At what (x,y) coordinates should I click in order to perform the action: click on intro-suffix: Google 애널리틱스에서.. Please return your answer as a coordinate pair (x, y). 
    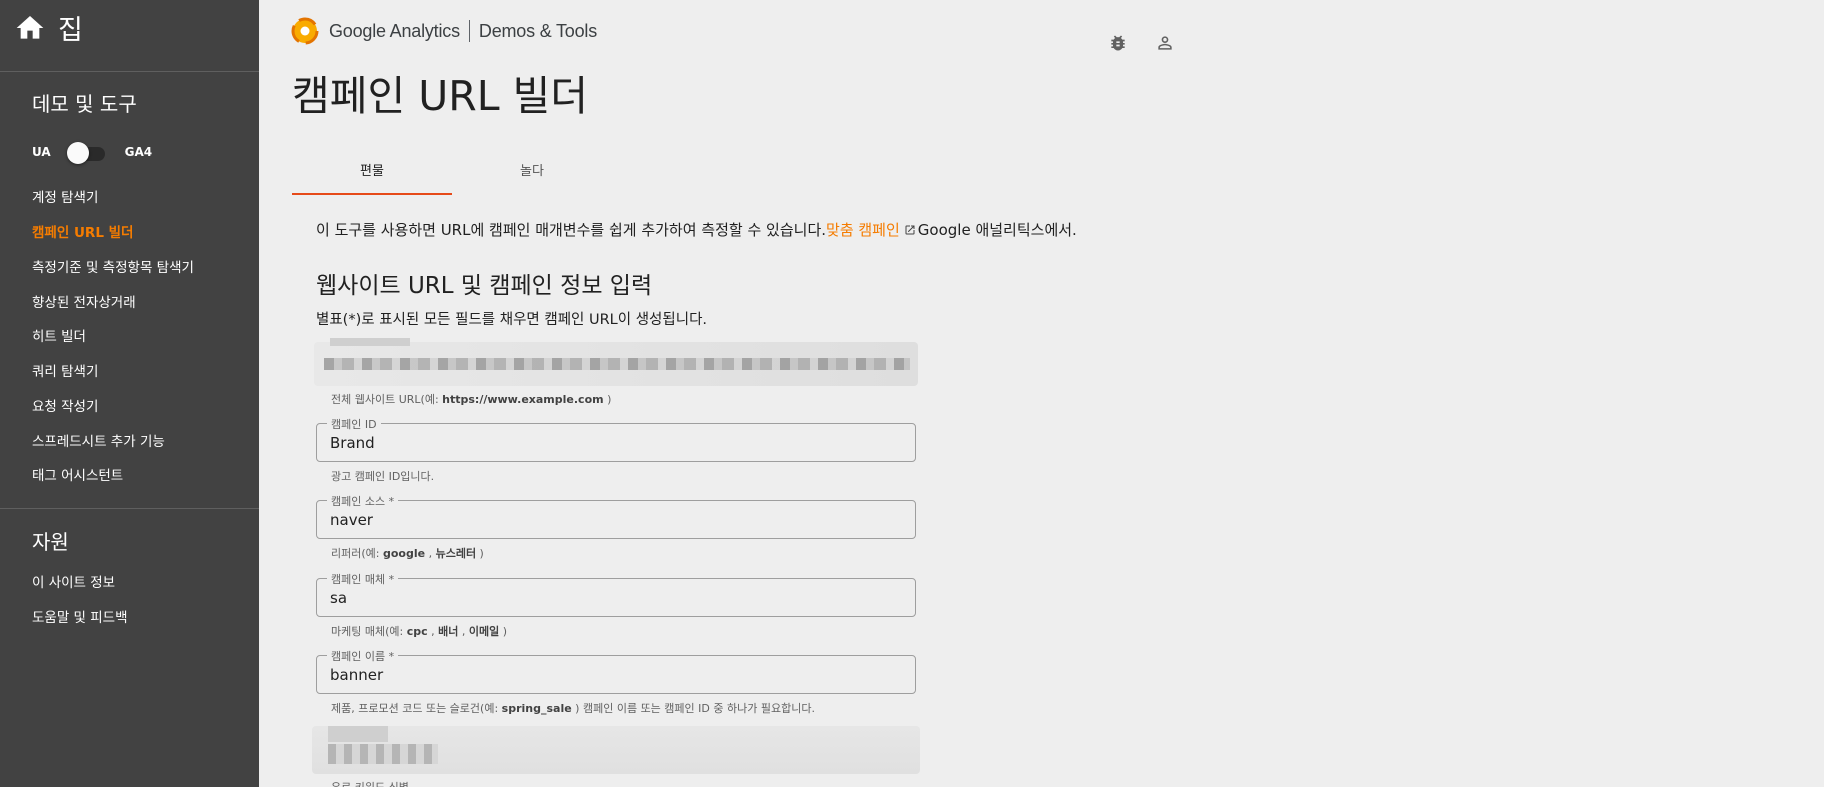
    Looking at the image, I should click on (997, 230).